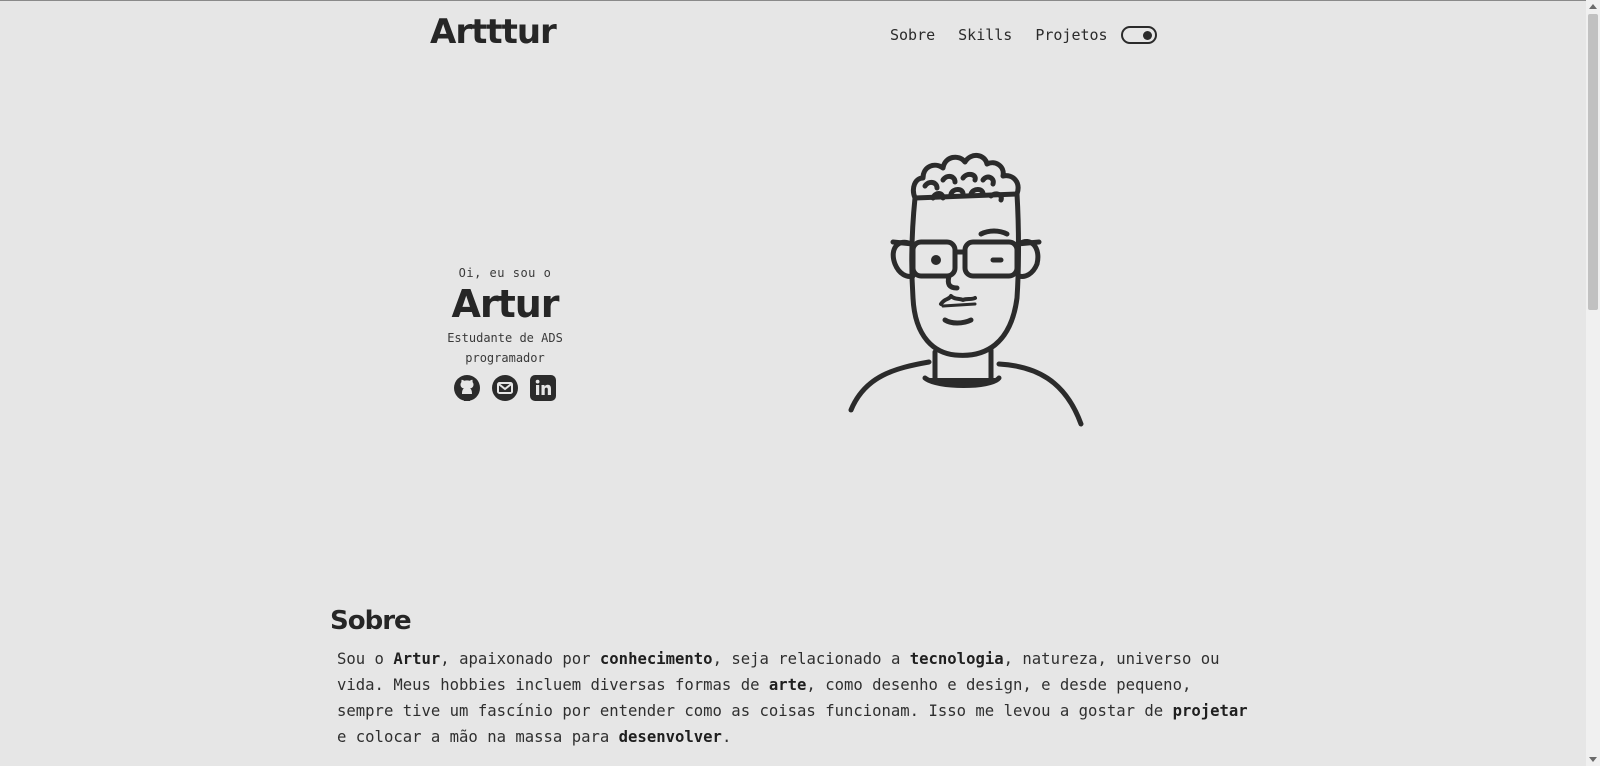 The image size is (1600, 766). I want to click on nav-link-skills: Skills, so click(985, 35).